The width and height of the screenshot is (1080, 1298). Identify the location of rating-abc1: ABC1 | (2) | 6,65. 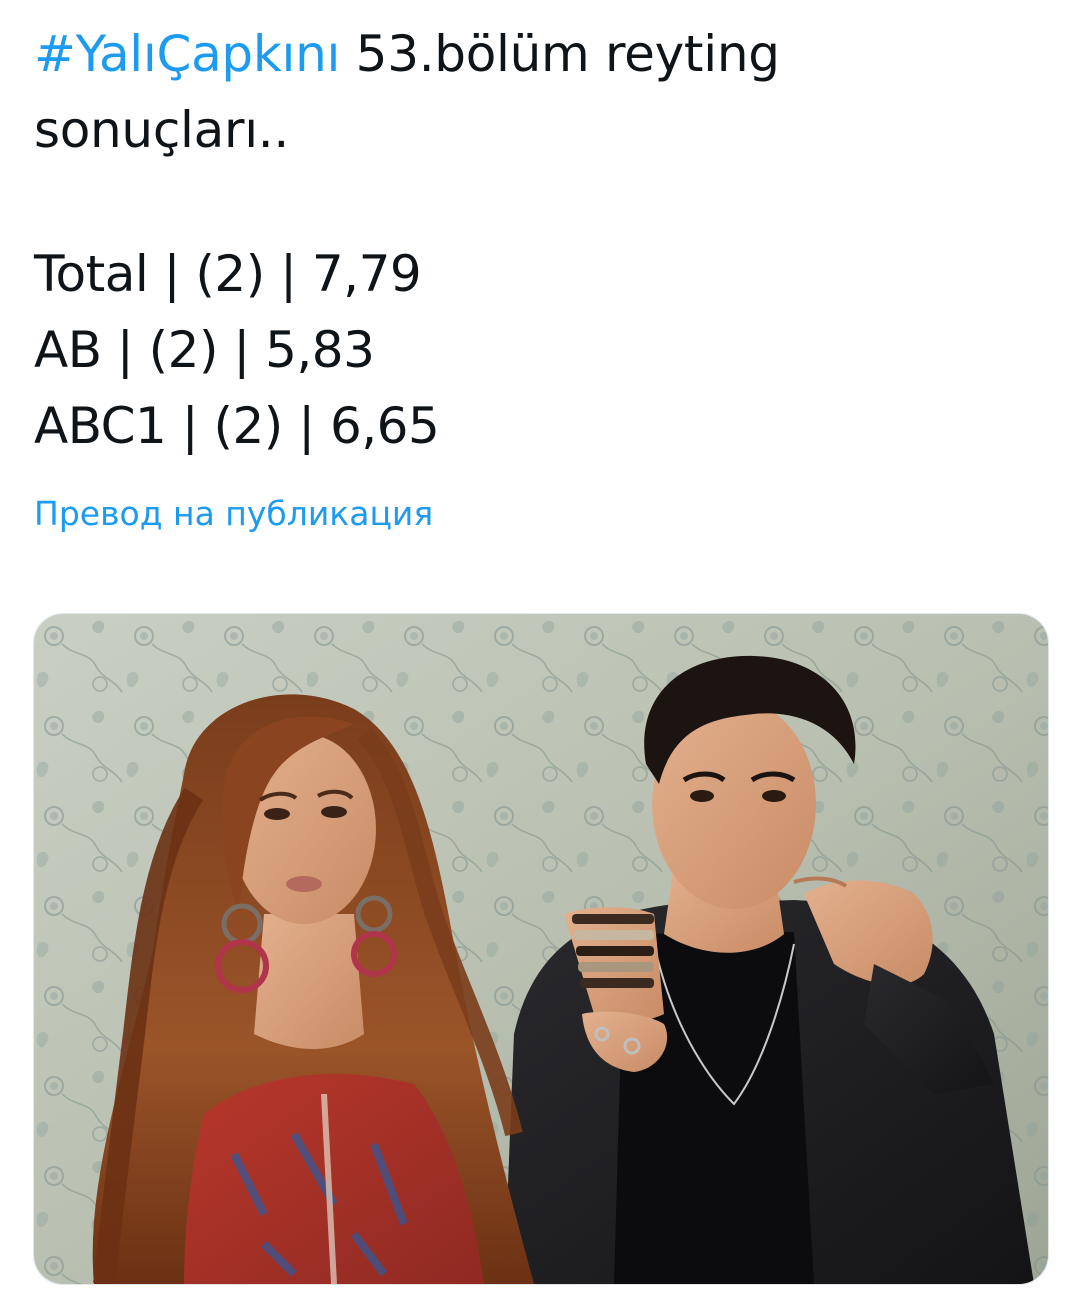
(237, 426).